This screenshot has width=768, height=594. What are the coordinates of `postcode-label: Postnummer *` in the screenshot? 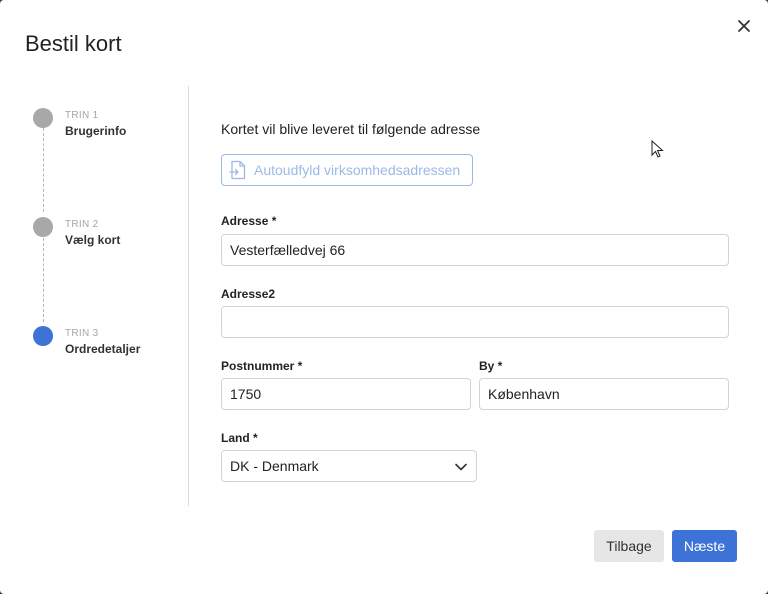 It's located at (262, 366).